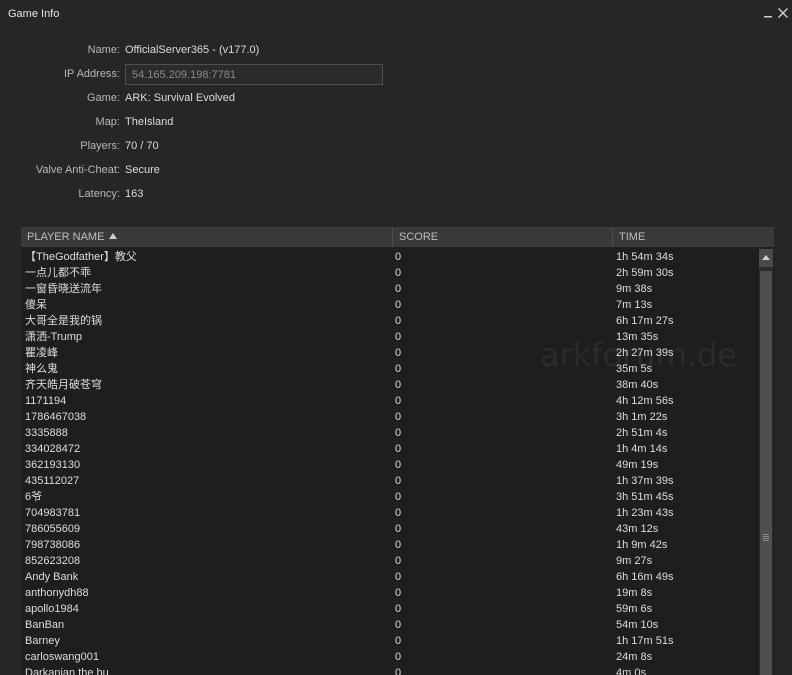  Describe the element at coordinates (91, 74) in the screenshot. I see `ip-address-label: IP Address:` at that location.